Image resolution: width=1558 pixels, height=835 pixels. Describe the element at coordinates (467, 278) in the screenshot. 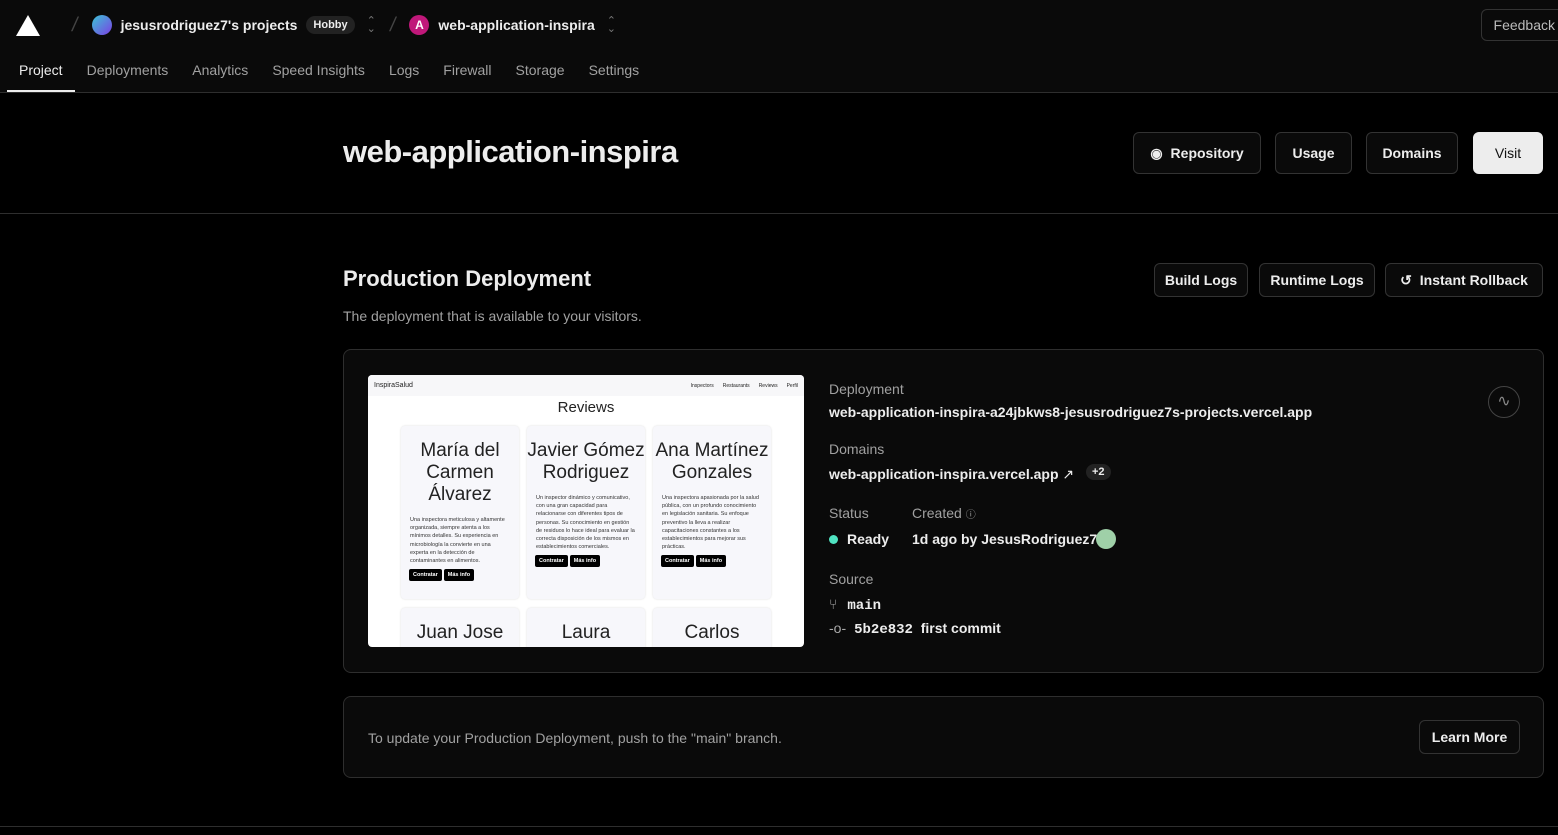

I see `section-title: Production Deployment` at that location.